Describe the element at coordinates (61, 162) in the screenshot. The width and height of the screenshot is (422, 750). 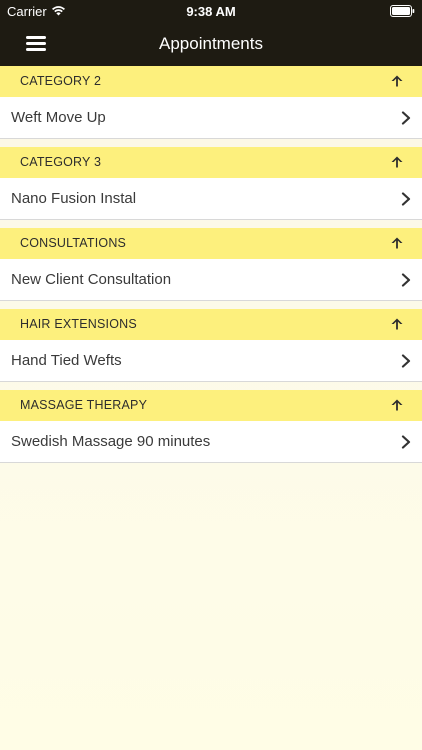
I see `category-label: CATEGORY 3` at that location.